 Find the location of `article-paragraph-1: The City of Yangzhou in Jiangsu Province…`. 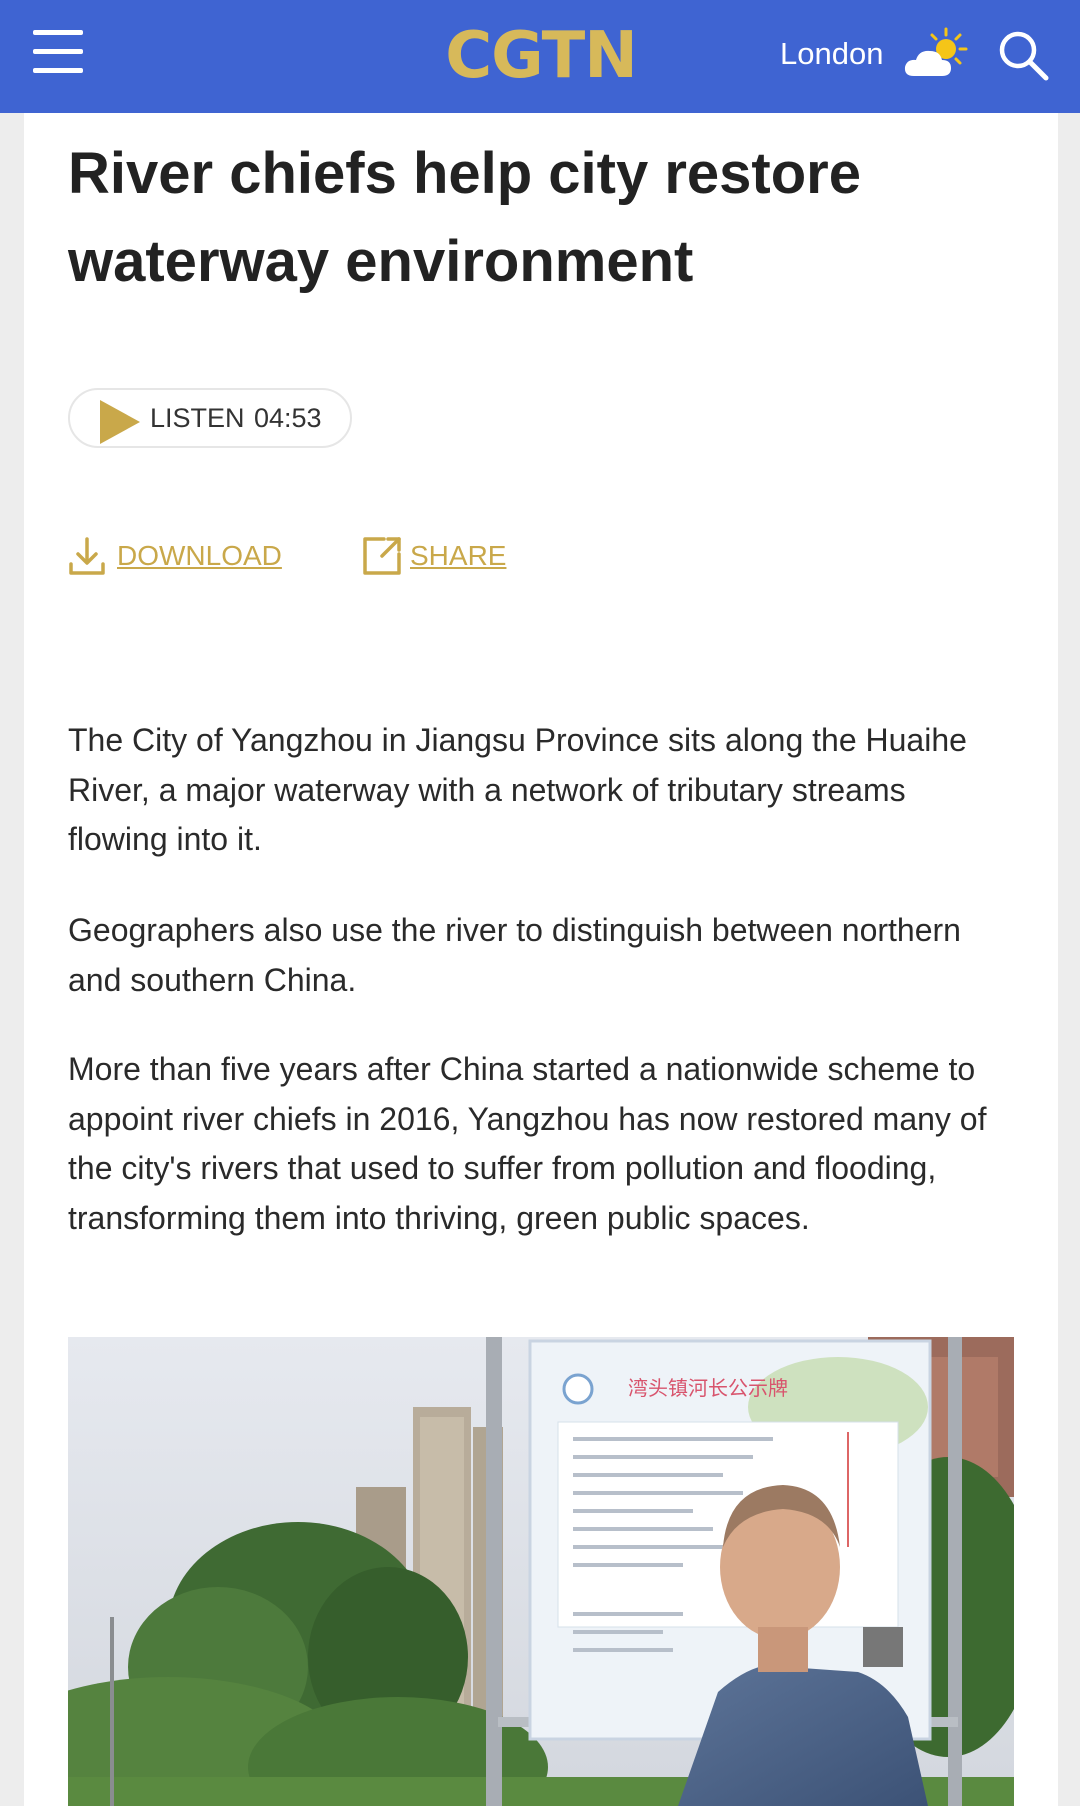

article-paragraph-1: The City of Yangzhou in Jiangsu Province… is located at coordinates (517, 789).